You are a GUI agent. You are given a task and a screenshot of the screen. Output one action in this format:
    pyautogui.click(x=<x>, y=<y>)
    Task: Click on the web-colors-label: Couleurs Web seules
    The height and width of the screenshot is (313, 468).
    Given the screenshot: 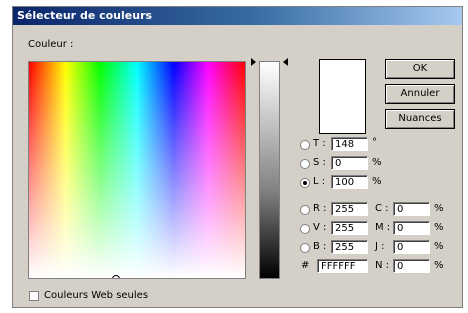 What is the action you would take?
    pyautogui.click(x=96, y=295)
    